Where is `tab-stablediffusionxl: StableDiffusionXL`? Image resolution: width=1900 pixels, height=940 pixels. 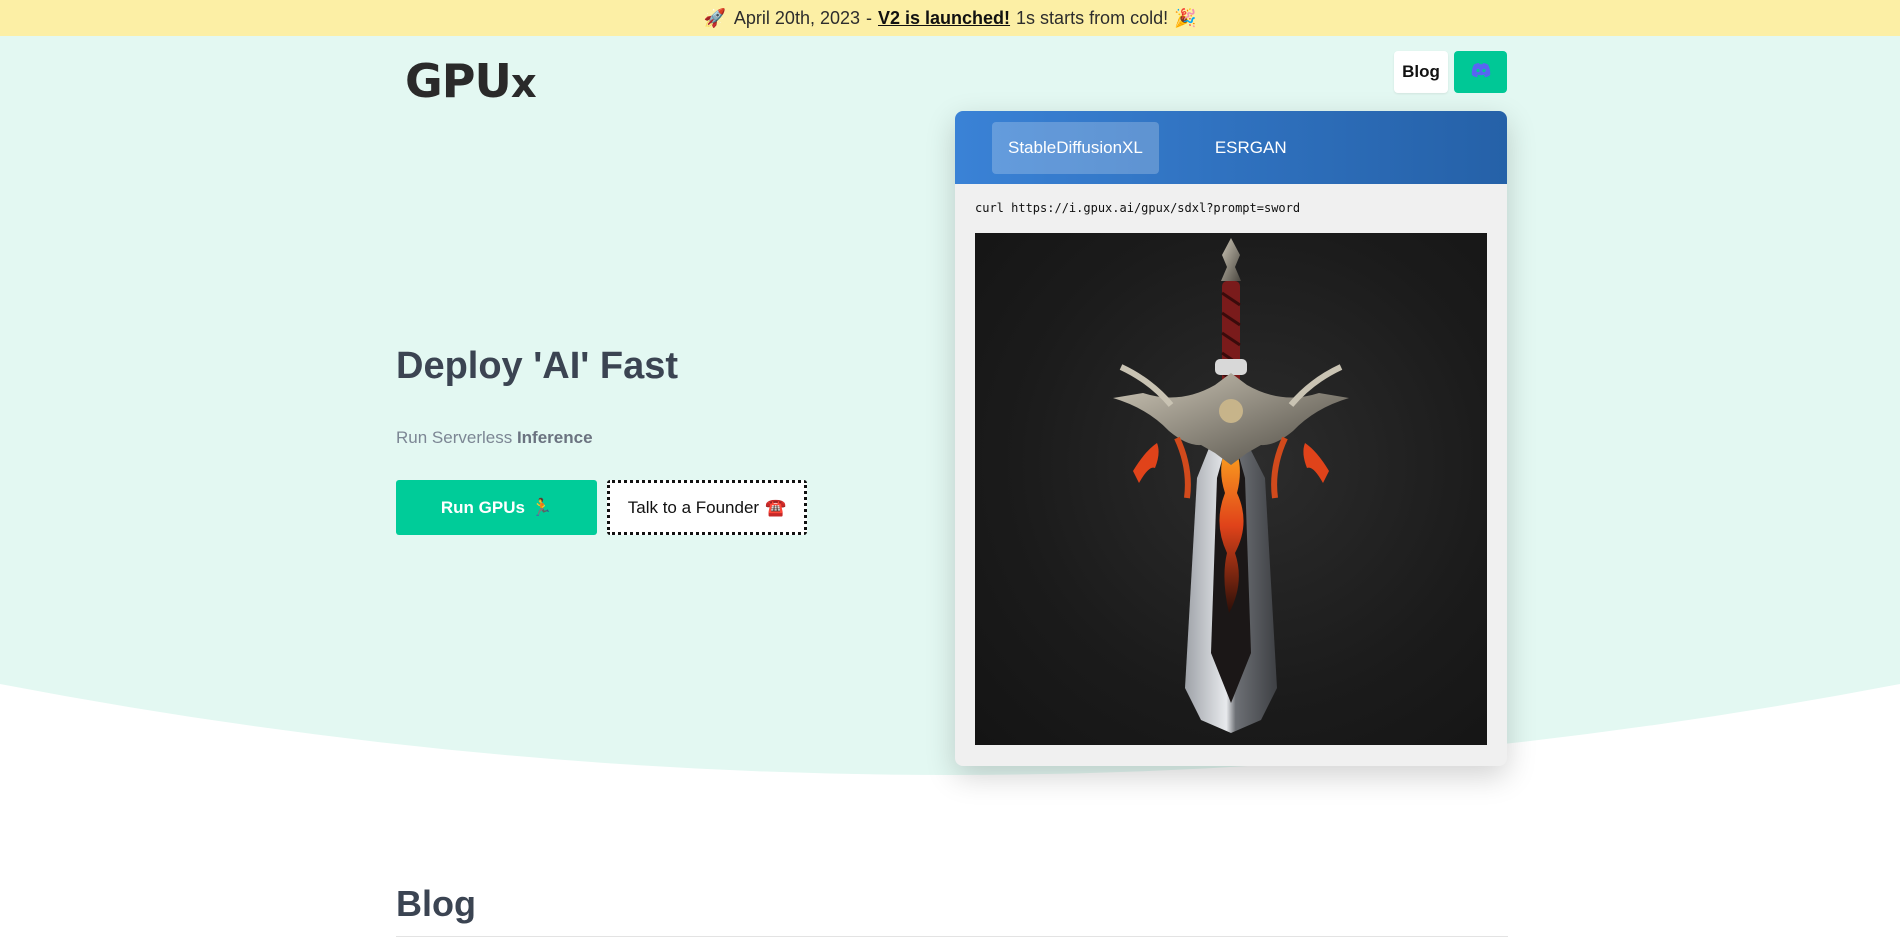
tab-stablediffusionxl: StableDiffusionXL is located at coordinates (1075, 147).